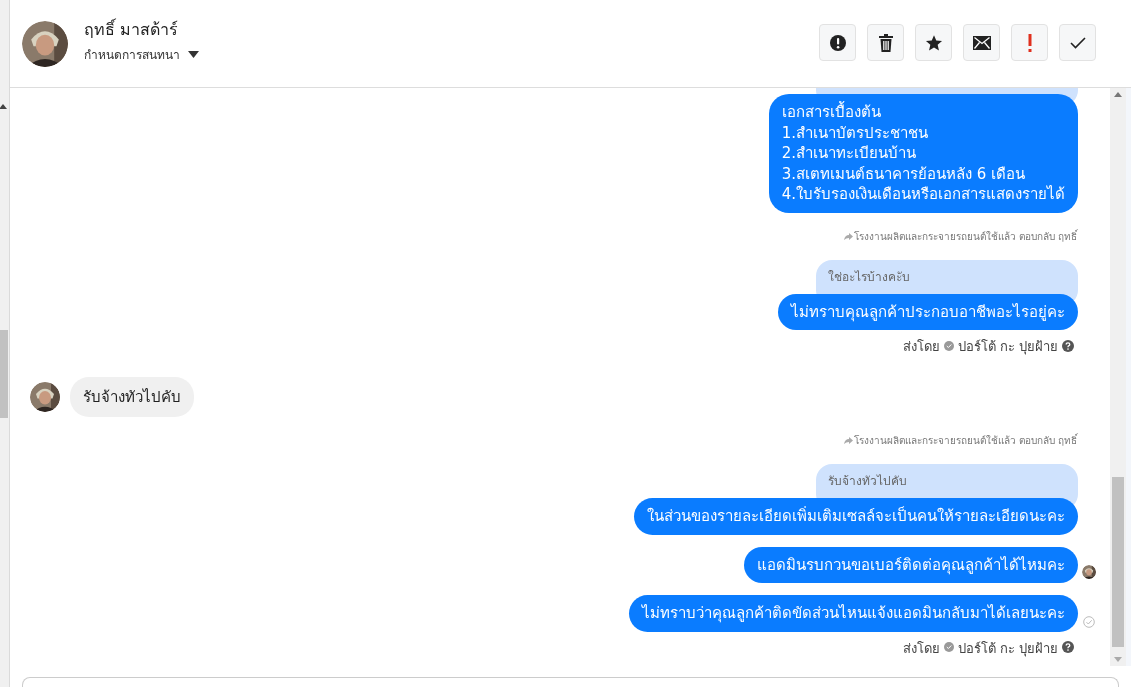 This screenshot has height=687, width=1131. I want to click on mail-button, so click(981, 42).